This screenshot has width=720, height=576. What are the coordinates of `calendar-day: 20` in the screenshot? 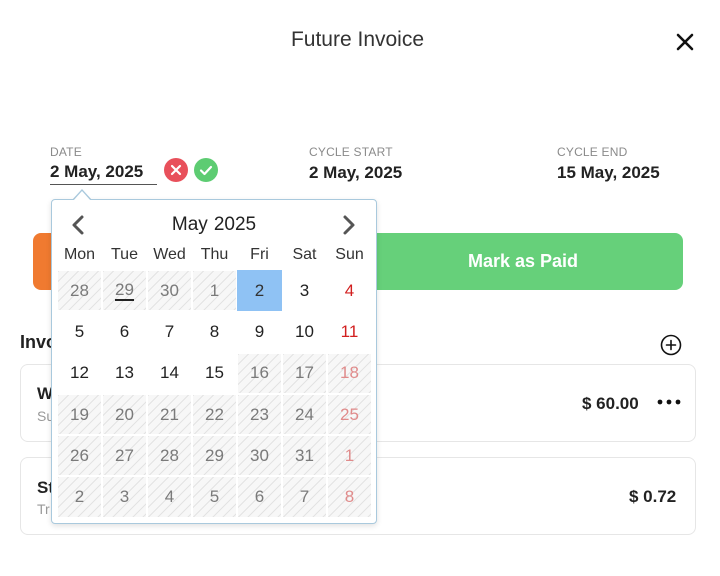 It's located at (124, 414).